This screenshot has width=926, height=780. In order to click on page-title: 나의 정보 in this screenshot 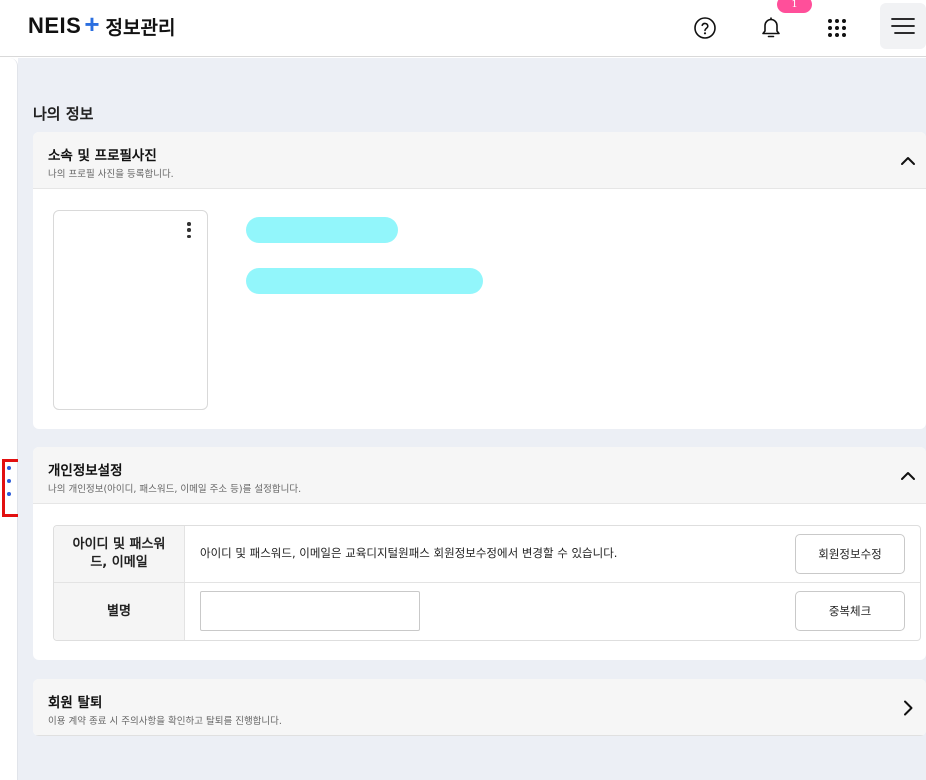, I will do `click(63, 114)`.